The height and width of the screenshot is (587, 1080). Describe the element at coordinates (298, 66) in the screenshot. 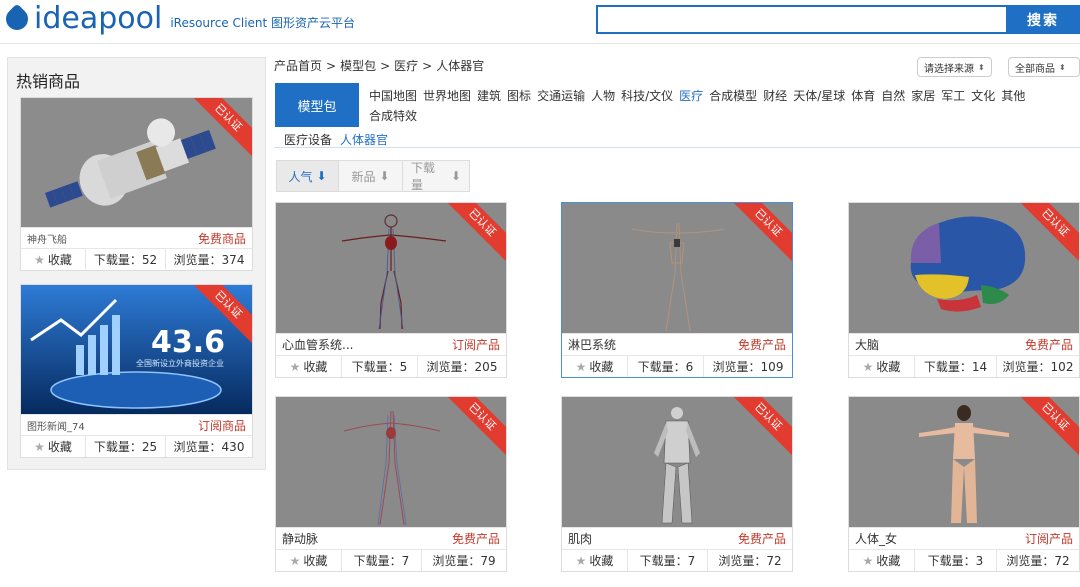

I see `breadcrumb-home: 产品首页` at that location.